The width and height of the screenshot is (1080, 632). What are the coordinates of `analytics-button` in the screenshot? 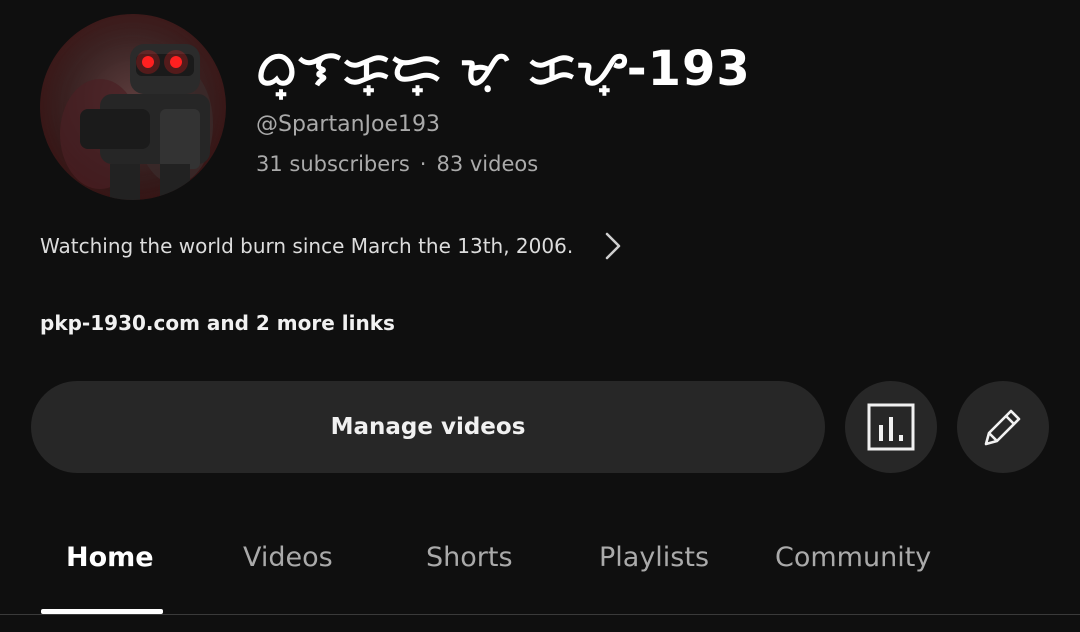 It's located at (891, 427).